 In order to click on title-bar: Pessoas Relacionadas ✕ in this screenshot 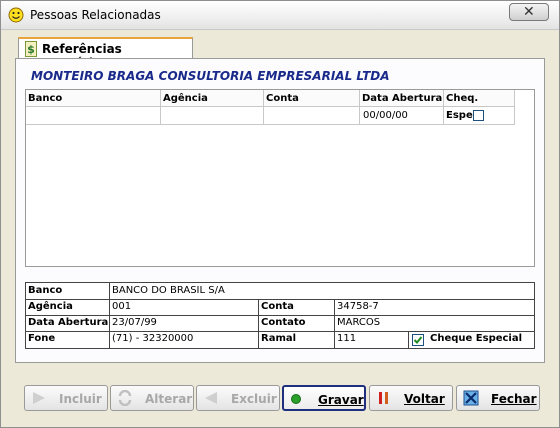, I will do `click(280, 15)`.